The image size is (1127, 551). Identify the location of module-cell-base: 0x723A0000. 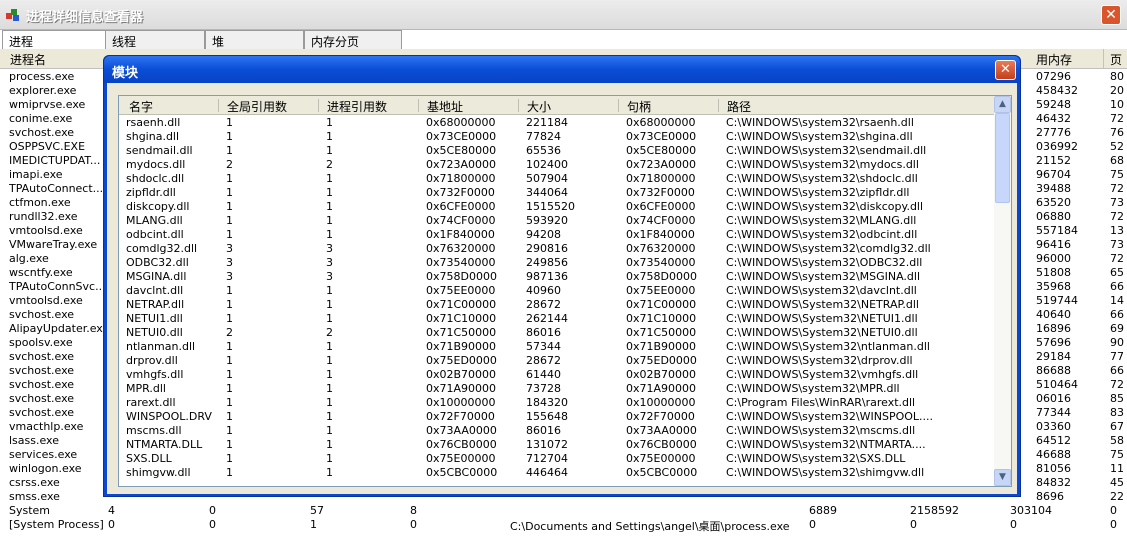
(461, 164).